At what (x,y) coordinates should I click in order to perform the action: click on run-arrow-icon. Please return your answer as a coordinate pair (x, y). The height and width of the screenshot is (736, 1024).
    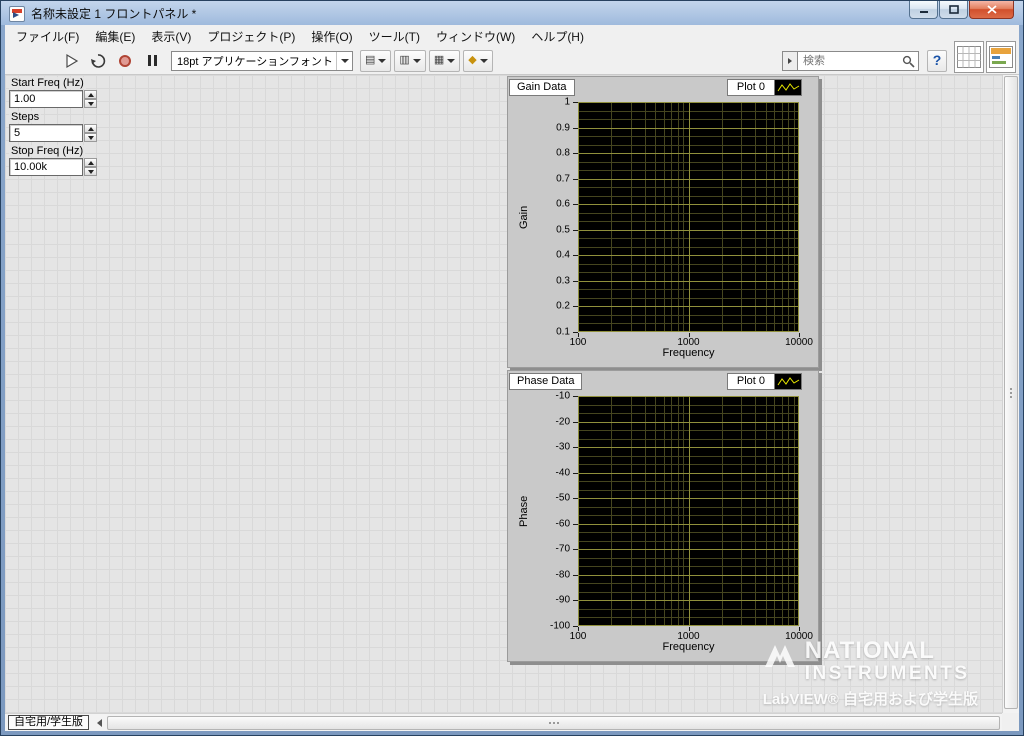
    Looking at the image, I should click on (72, 60).